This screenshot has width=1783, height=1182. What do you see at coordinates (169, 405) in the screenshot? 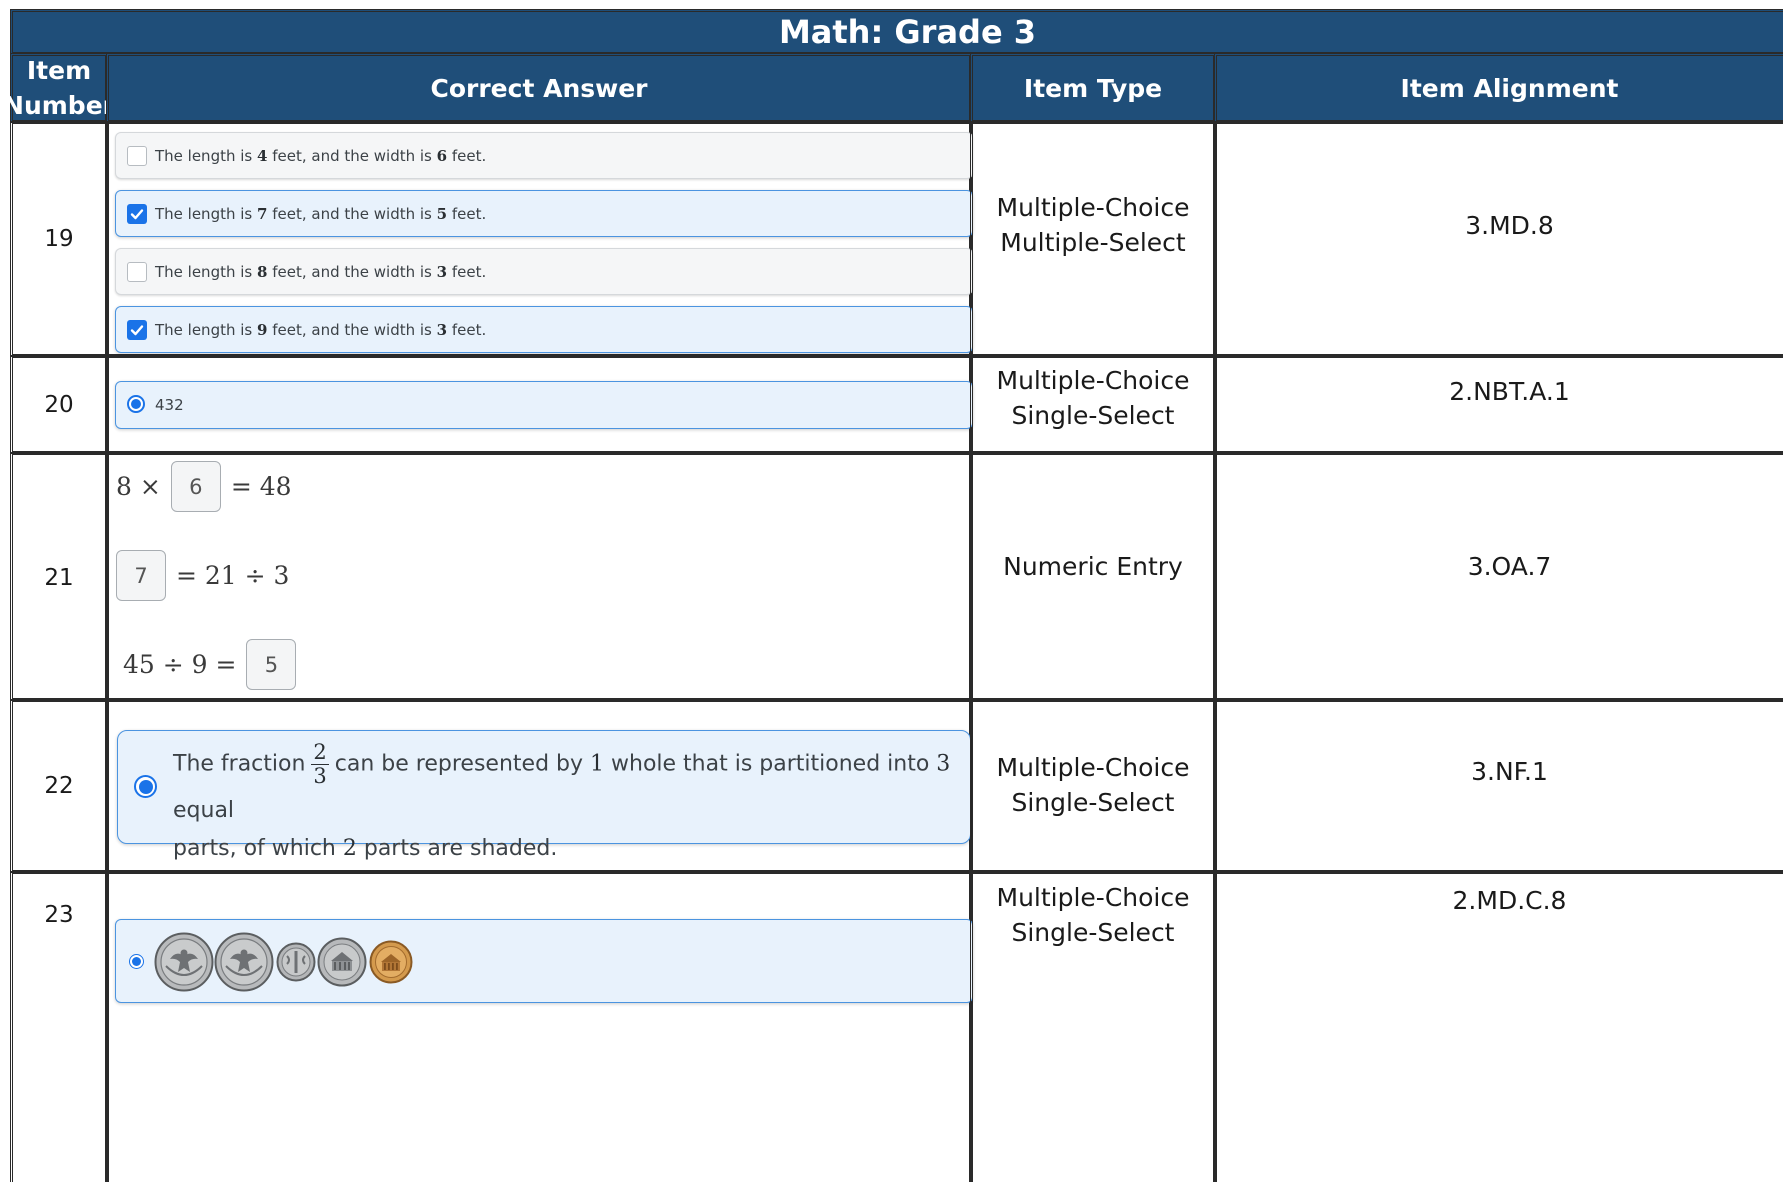
I see `row-20-answer: 432` at bounding box center [169, 405].